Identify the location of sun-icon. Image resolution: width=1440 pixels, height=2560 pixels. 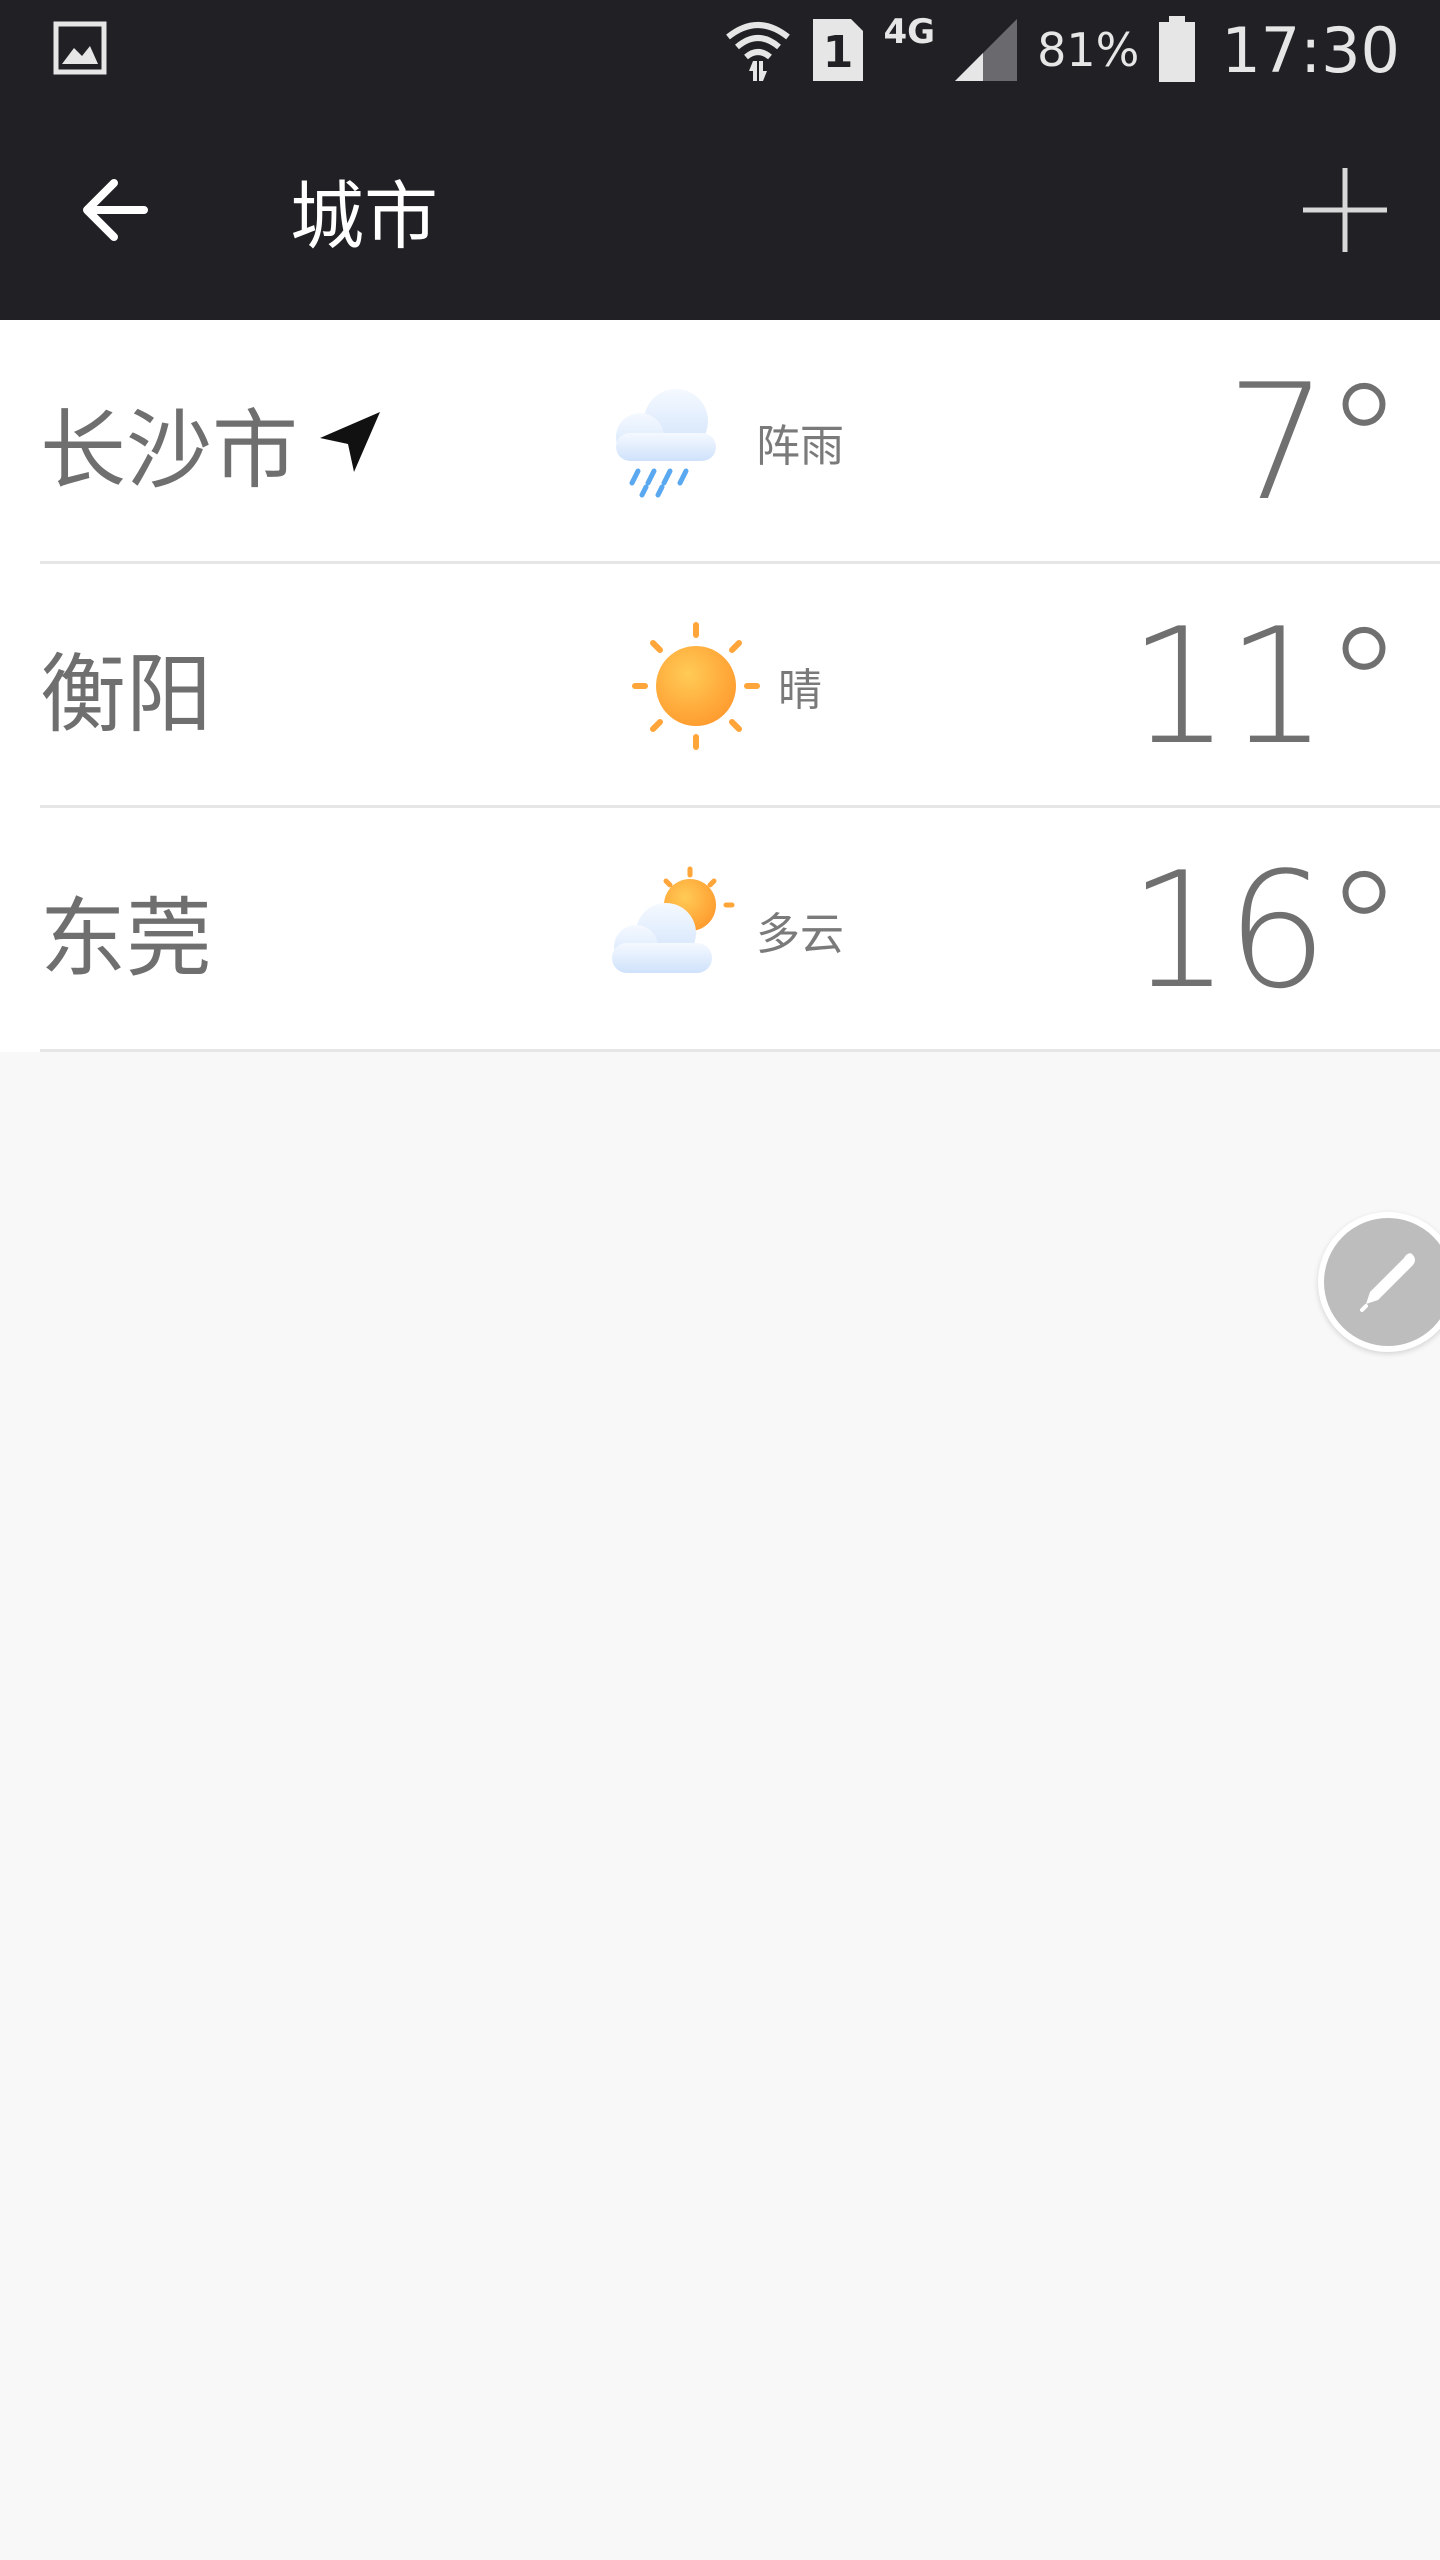
(696, 686).